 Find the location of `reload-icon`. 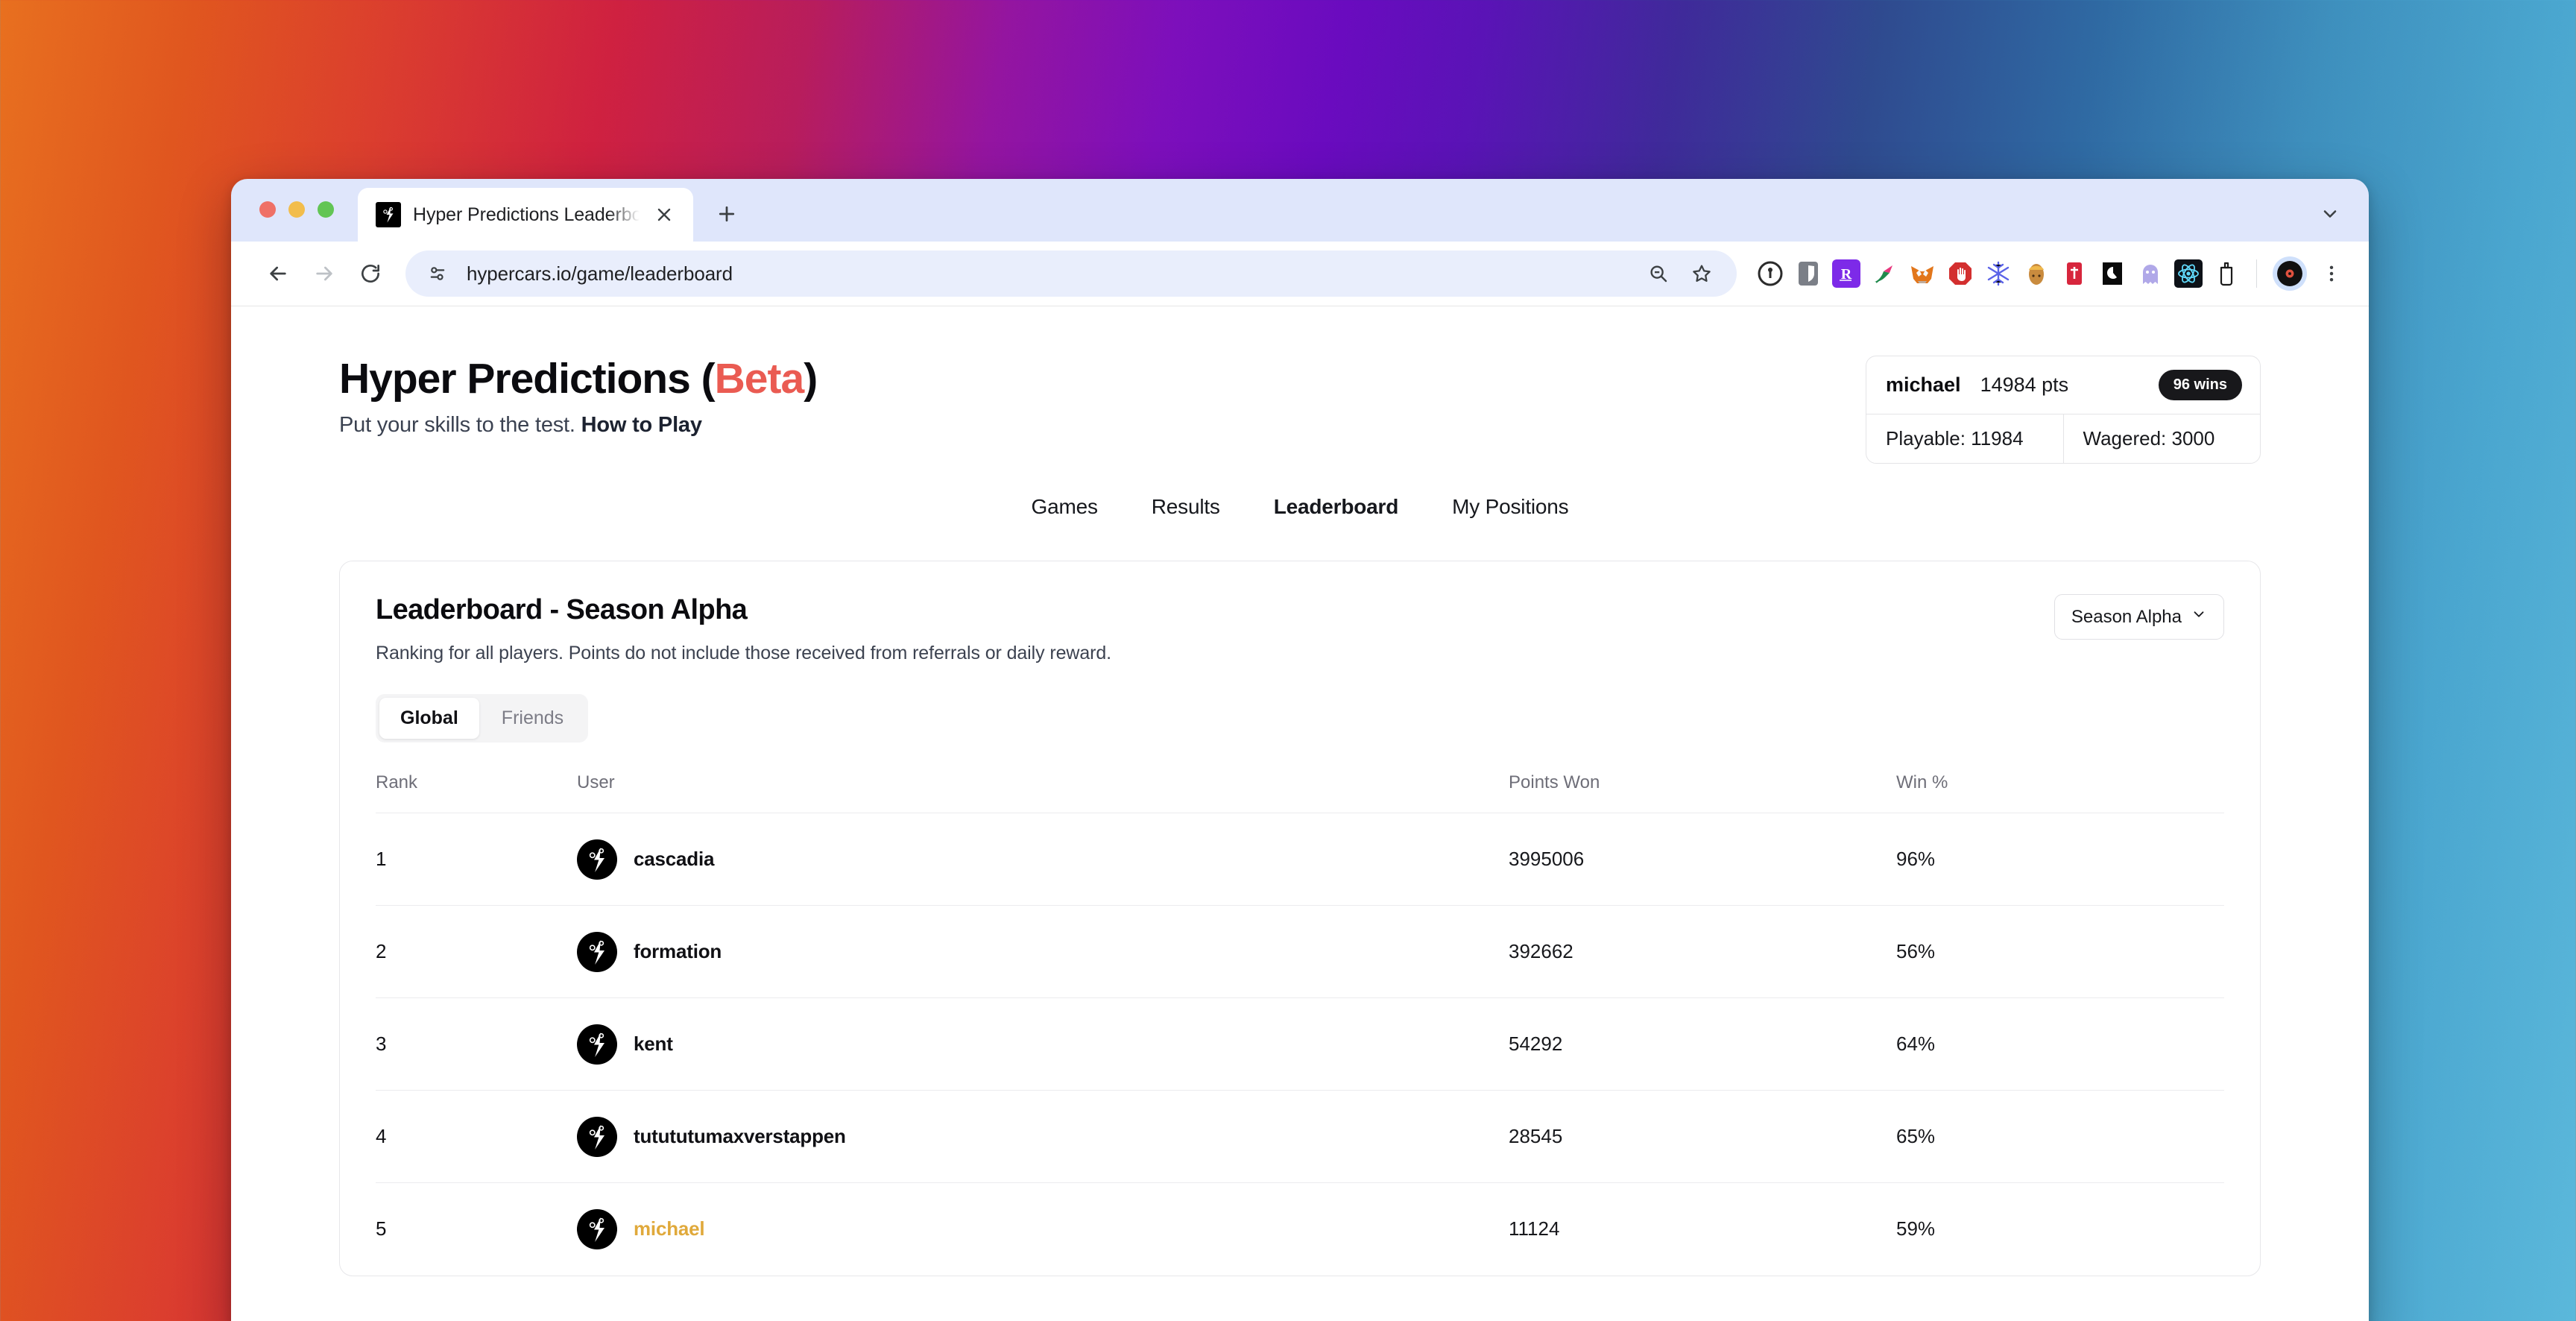

reload-icon is located at coordinates (371, 273).